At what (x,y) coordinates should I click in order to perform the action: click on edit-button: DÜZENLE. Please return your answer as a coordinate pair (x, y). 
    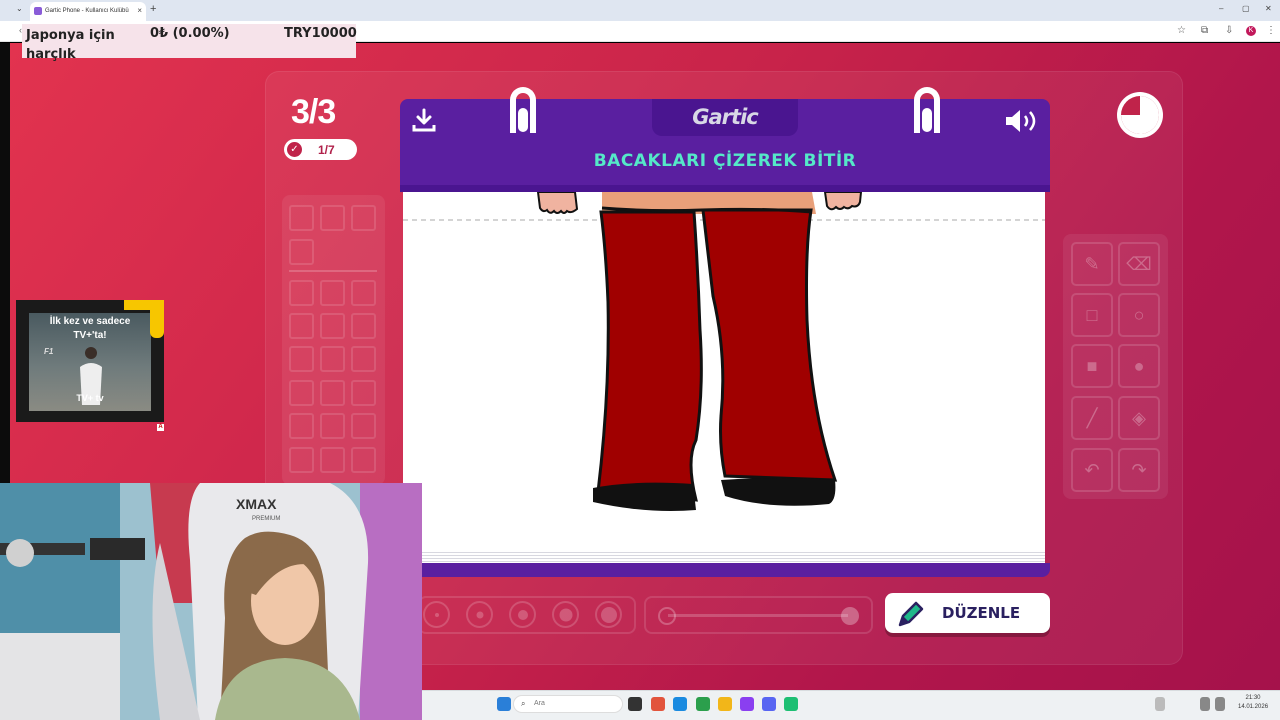
    Looking at the image, I should click on (967, 613).